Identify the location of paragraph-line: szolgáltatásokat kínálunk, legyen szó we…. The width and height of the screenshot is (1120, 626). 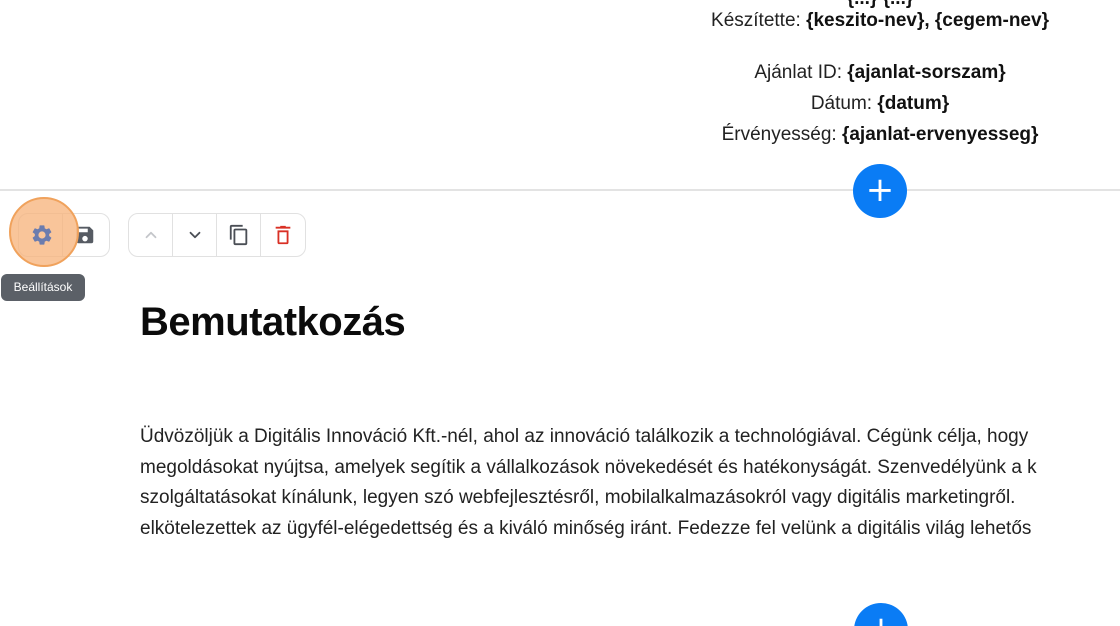
(578, 497).